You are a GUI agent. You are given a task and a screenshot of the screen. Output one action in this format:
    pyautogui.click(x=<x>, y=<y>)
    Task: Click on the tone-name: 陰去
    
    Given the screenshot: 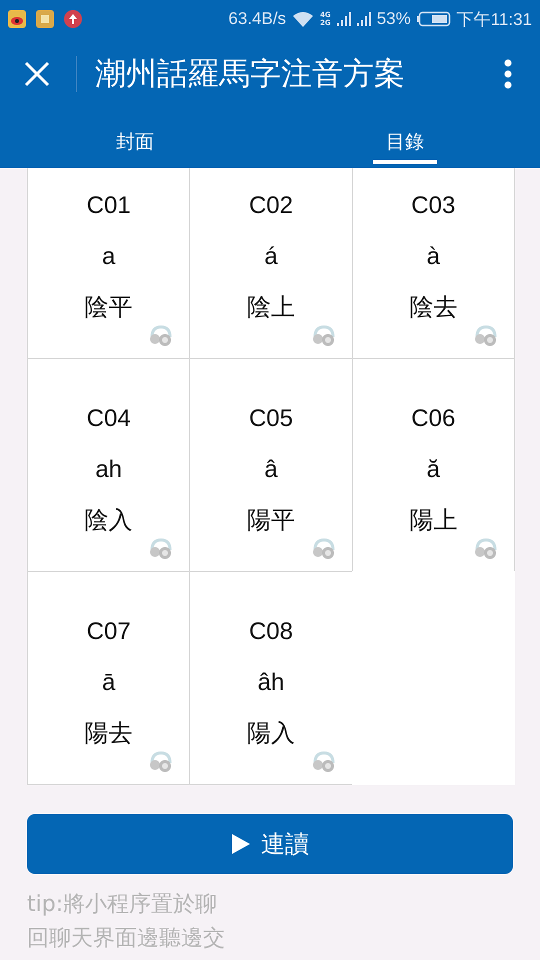 What is the action you would take?
    pyautogui.click(x=433, y=307)
    